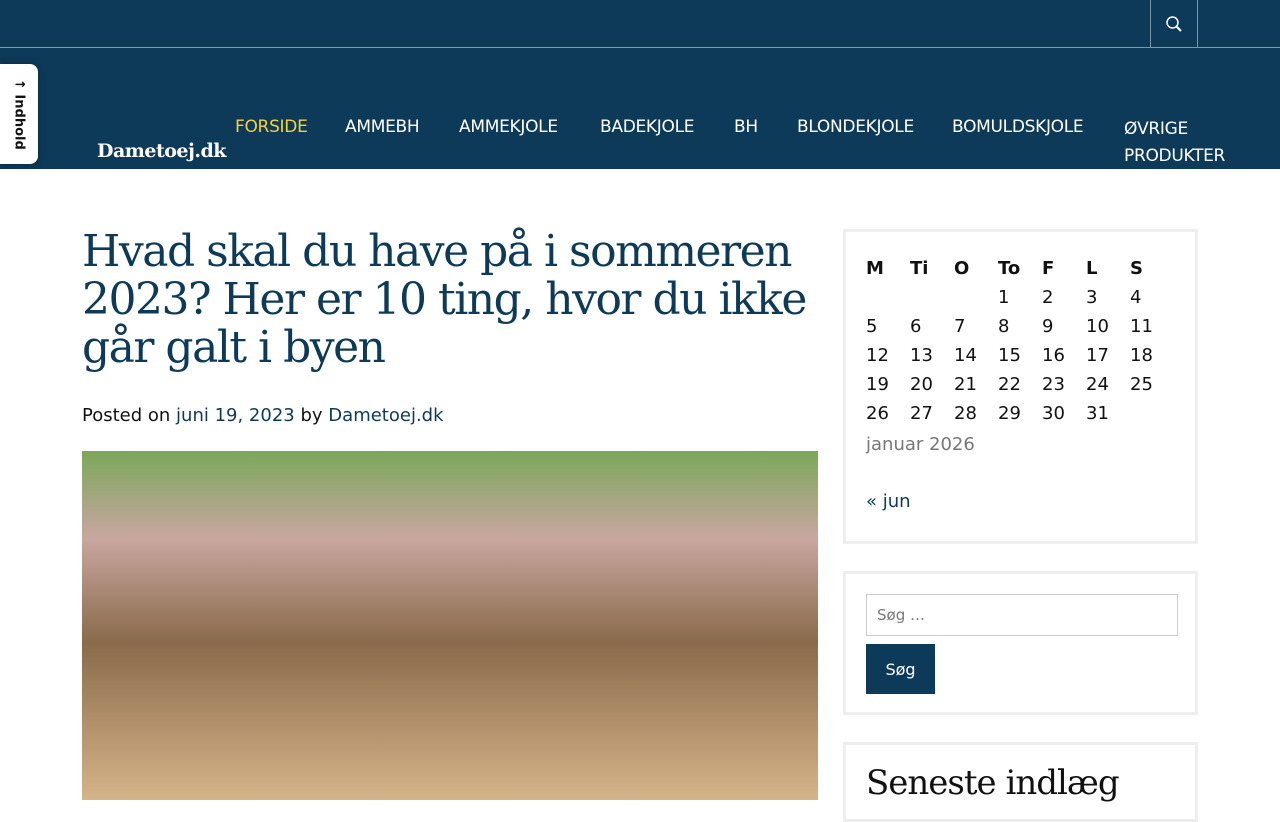  What do you see at coordinates (1004, 326) in the screenshot?
I see `calendar-day: 8` at bounding box center [1004, 326].